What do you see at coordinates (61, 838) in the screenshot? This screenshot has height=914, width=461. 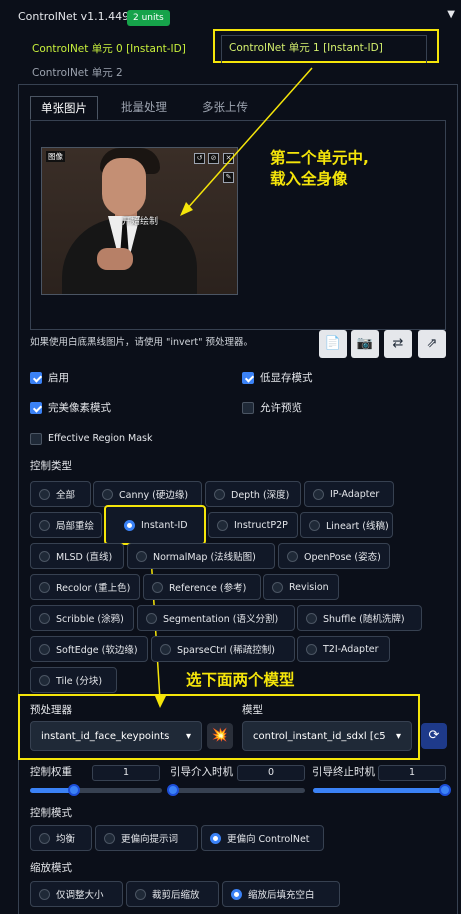 I see `control-mode-balanced: 均衡` at bounding box center [61, 838].